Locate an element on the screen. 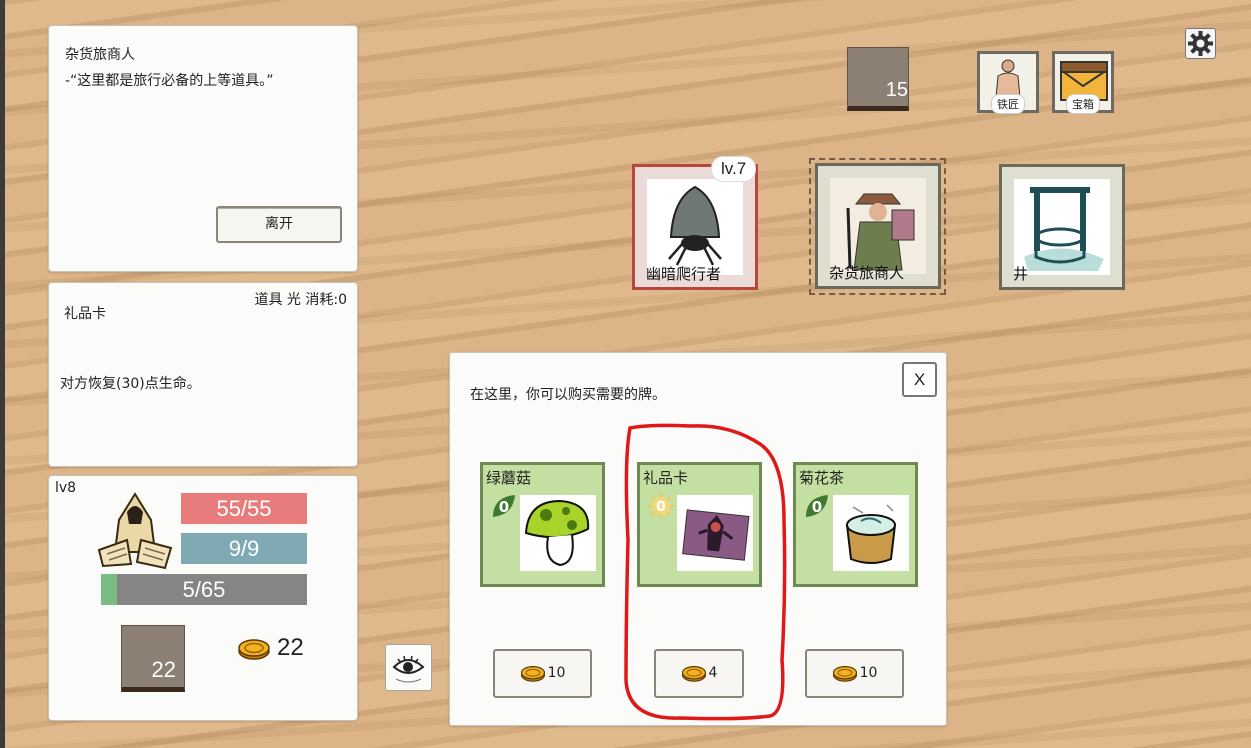 Image resolution: width=1251 pixels, height=748 pixels. blacksmith-label: 铁匠 is located at coordinates (1008, 104).